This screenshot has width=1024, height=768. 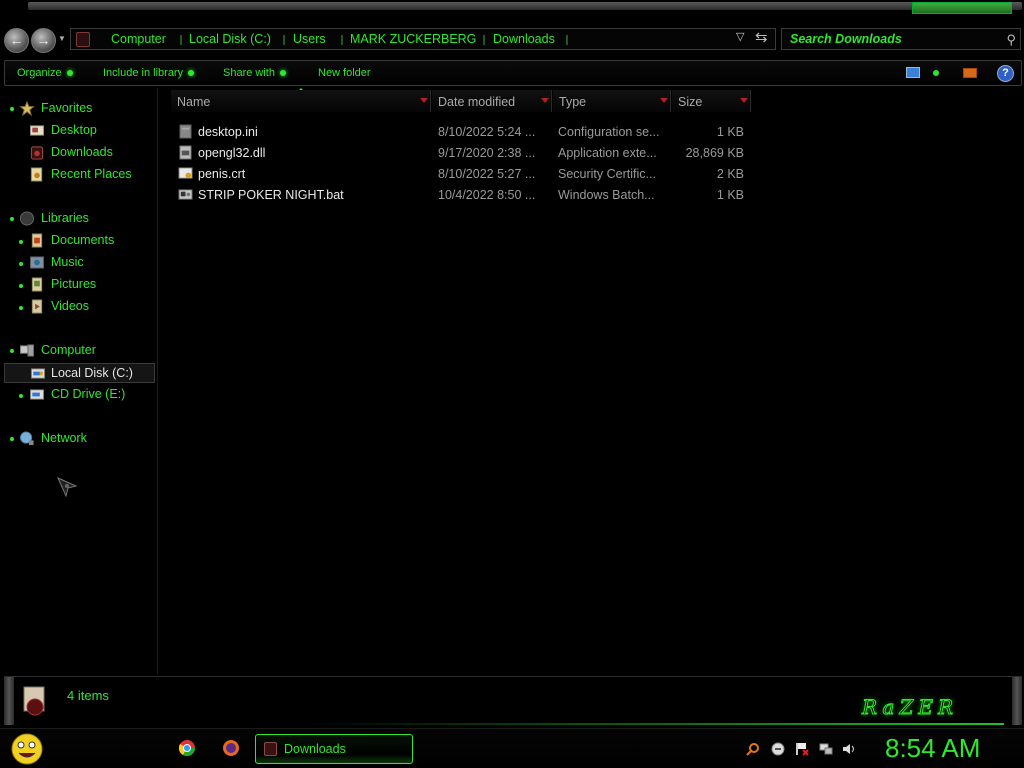 What do you see at coordinates (249, 73) in the screenshot?
I see `share-with-label: Share with` at bounding box center [249, 73].